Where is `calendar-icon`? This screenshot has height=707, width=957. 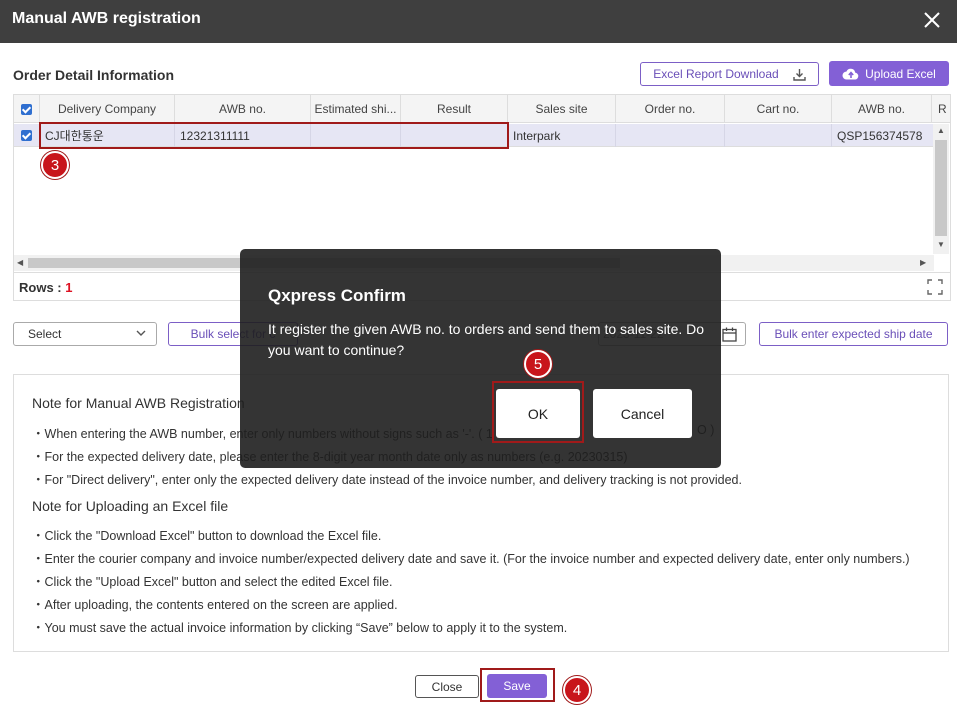 calendar-icon is located at coordinates (729, 334).